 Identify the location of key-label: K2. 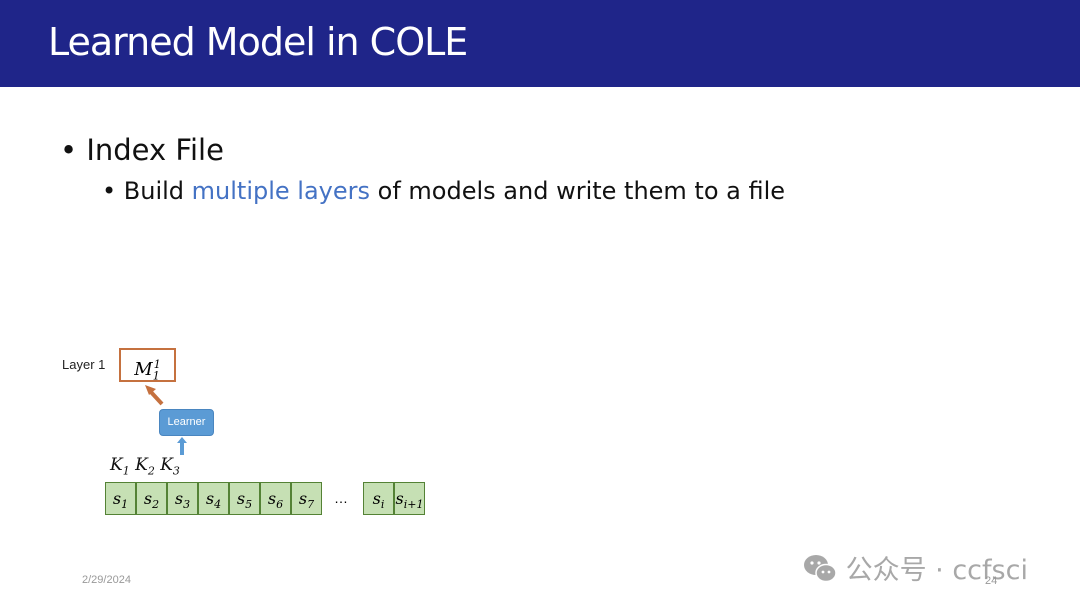
(145, 466).